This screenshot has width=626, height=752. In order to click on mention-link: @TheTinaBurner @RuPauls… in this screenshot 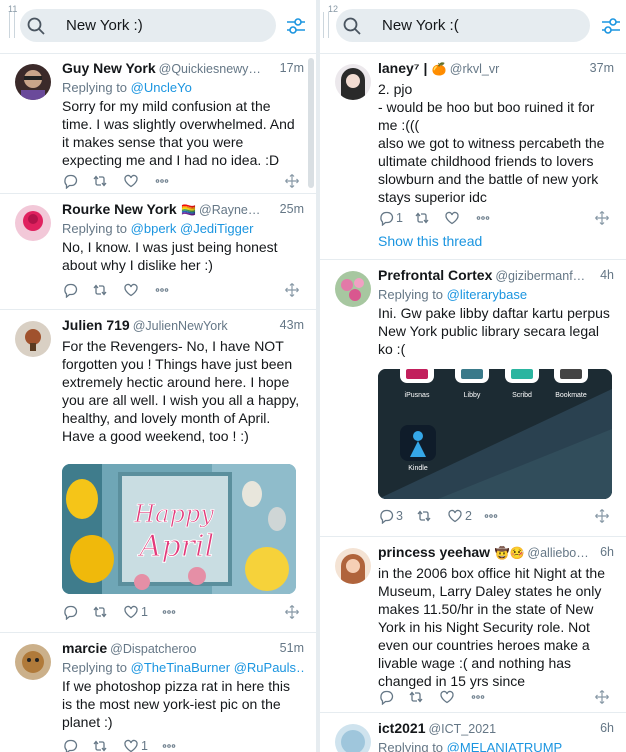, I will do `click(217, 667)`.